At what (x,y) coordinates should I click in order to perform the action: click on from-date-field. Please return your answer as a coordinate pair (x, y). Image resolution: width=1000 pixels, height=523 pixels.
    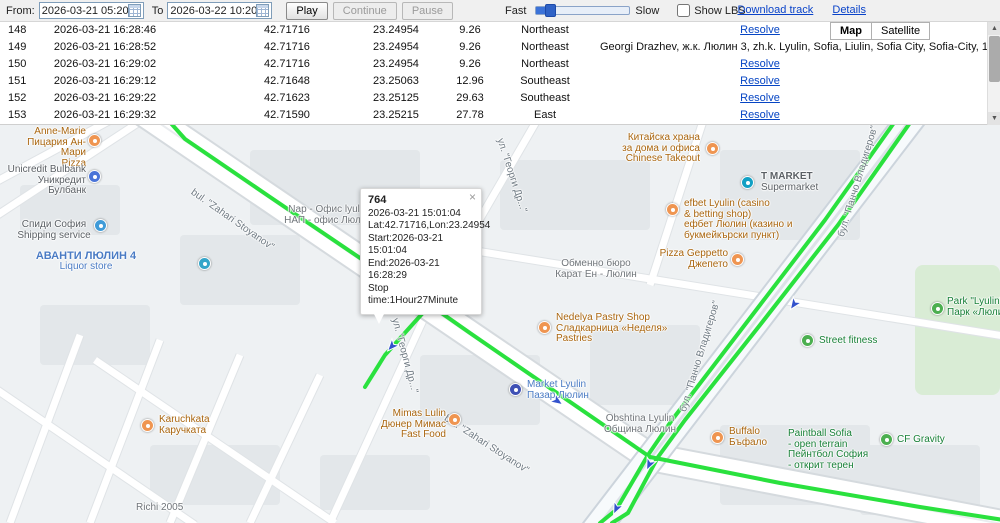
    Looking at the image, I should click on (91, 10).